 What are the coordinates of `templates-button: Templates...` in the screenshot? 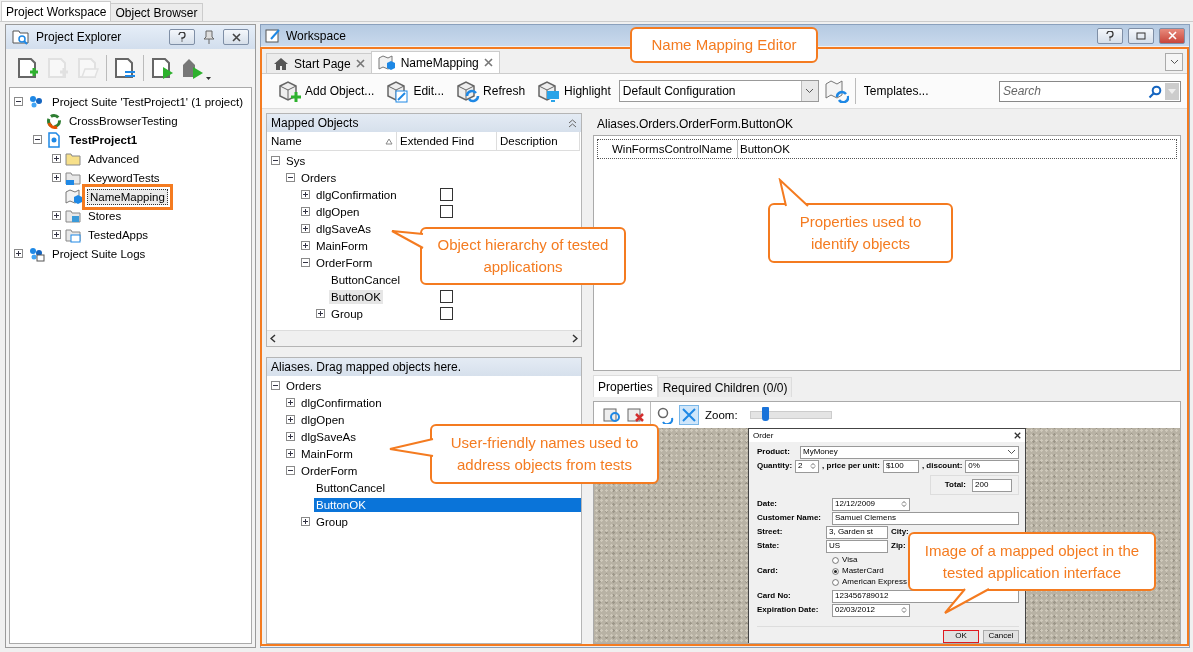 It's located at (896, 91).